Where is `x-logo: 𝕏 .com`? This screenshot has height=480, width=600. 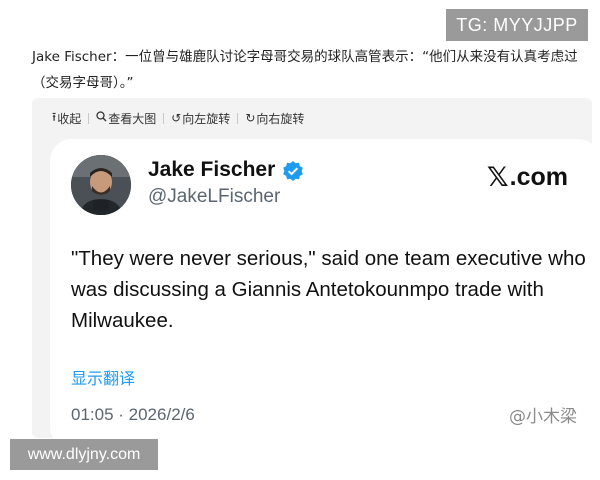 x-logo: 𝕏 .com is located at coordinates (527, 177).